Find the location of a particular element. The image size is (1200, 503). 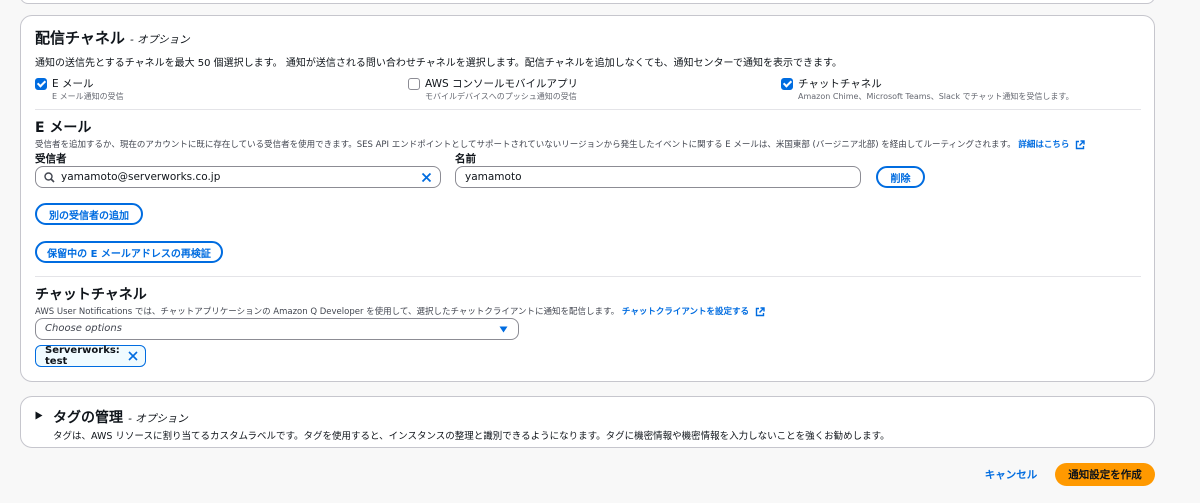

caret-down-icon is located at coordinates (503, 329).